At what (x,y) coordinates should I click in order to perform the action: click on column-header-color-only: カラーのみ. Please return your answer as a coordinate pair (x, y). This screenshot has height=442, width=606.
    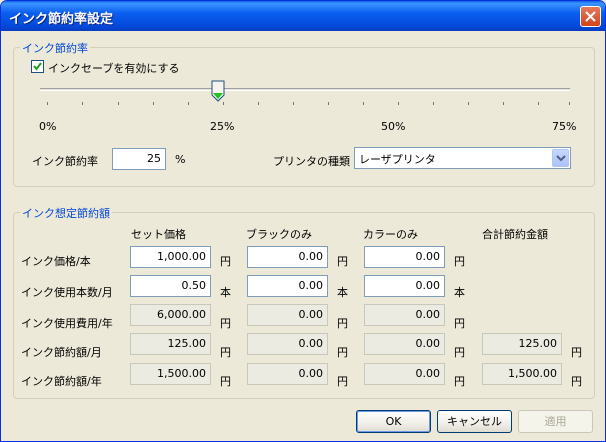
    Looking at the image, I should click on (390, 234).